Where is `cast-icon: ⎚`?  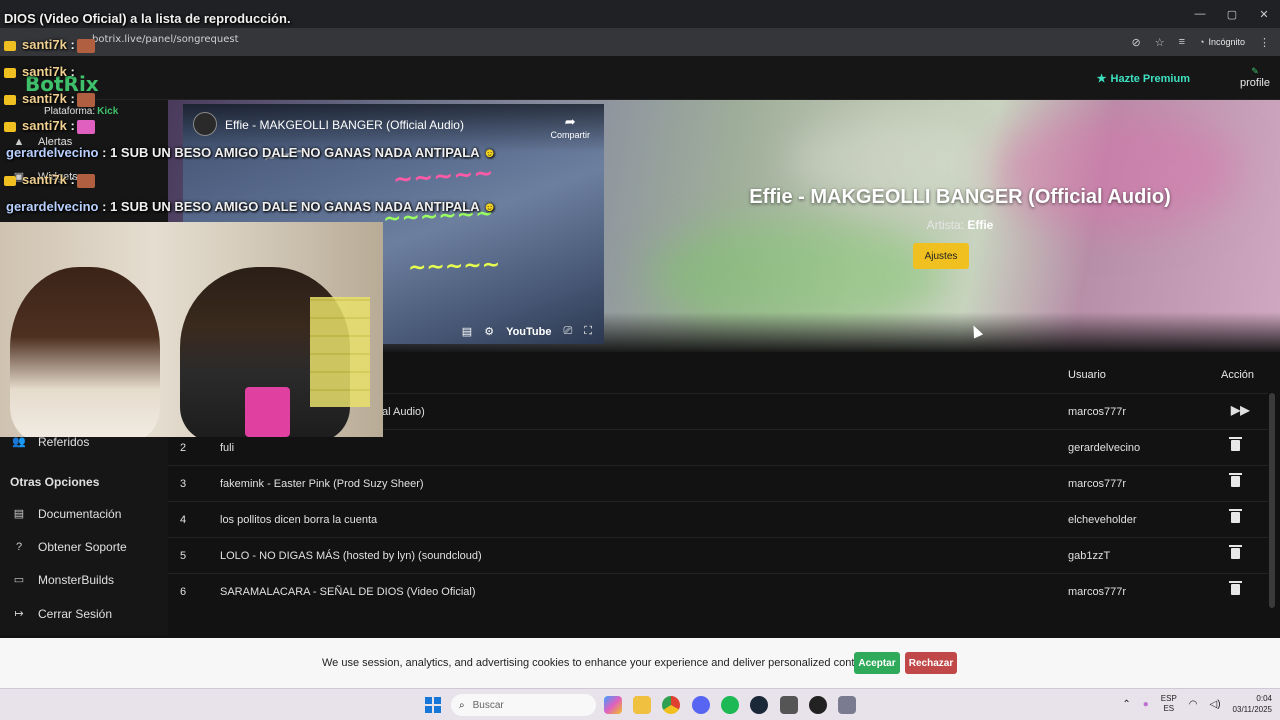
cast-icon: ⎚ is located at coordinates (567, 331).